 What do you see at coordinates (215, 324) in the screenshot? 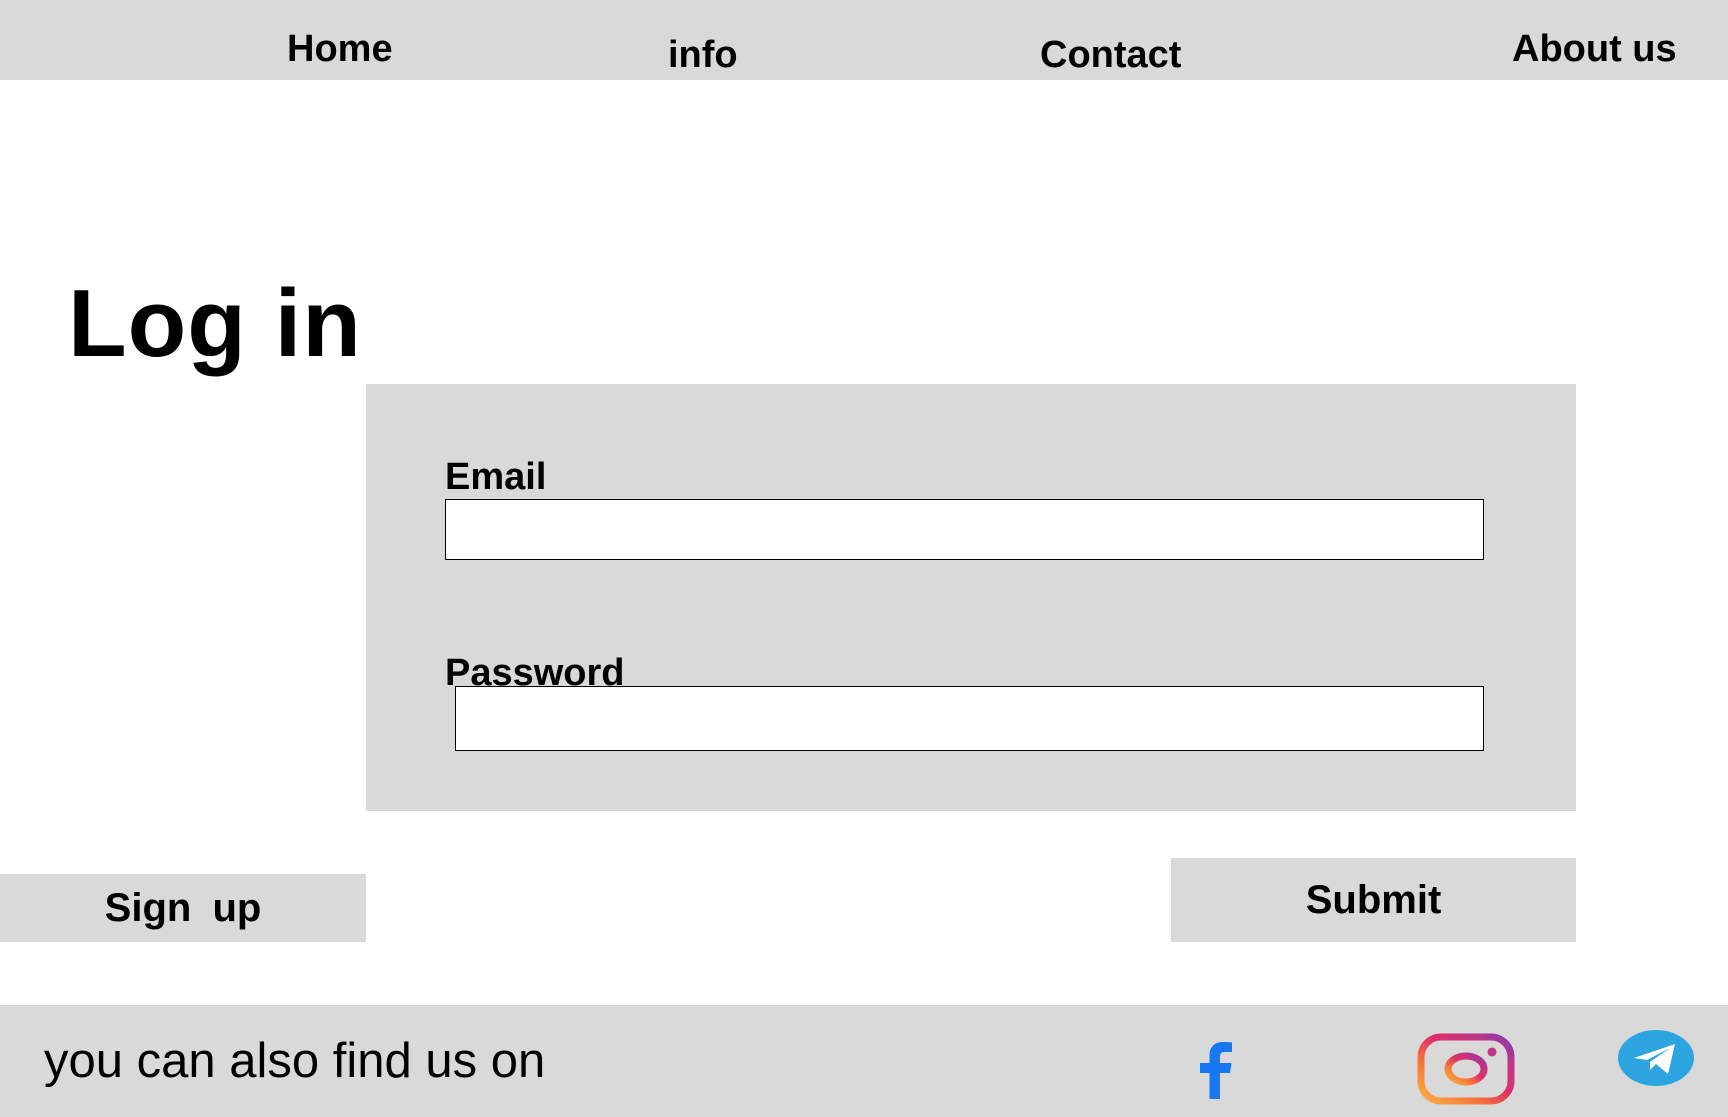
I see `page-title: Log in` at bounding box center [215, 324].